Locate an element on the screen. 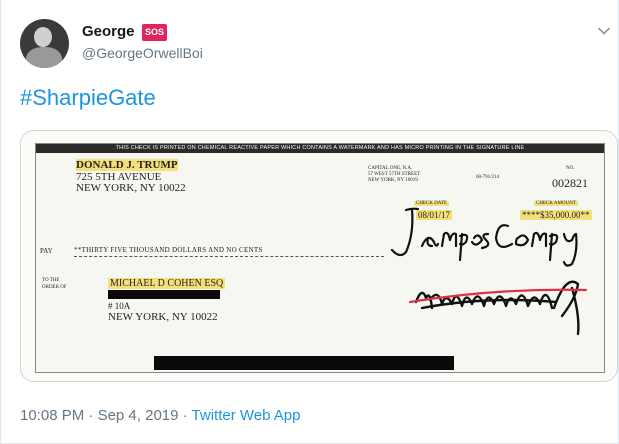 This screenshot has height=444, width=619. display-name: George is located at coordinates (108, 32).